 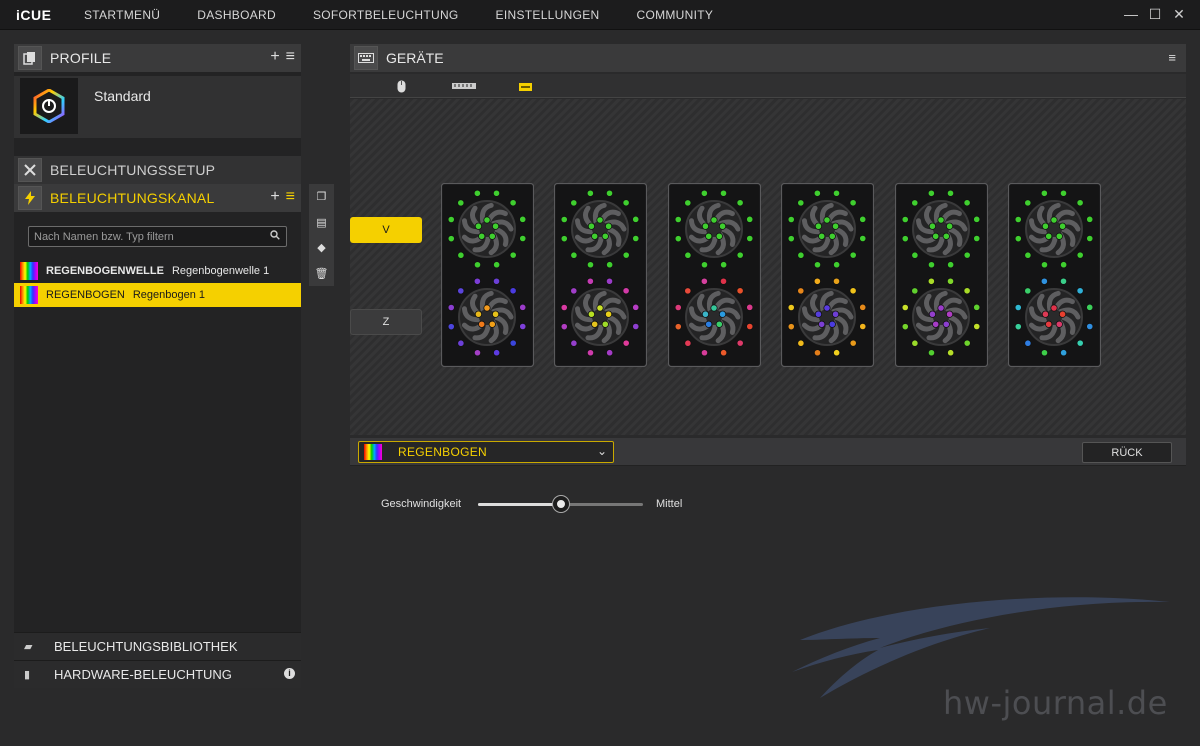 What do you see at coordinates (157, 198) in the screenshot?
I see `lighting-channel-header: BELEUCHTUNGSKANAL + ≡` at bounding box center [157, 198].